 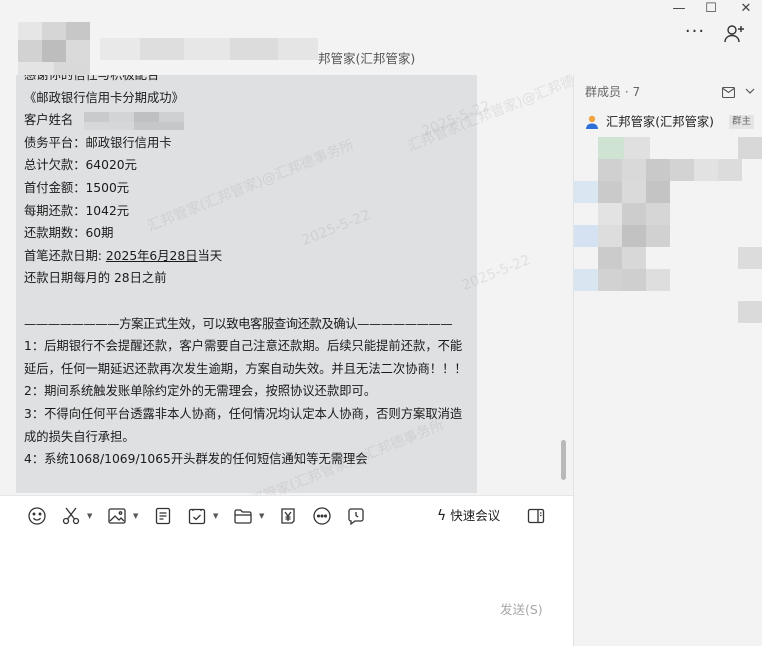 What do you see at coordinates (356, 516) in the screenshot?
I see `clock-icon` at bounding box center [356, 516].